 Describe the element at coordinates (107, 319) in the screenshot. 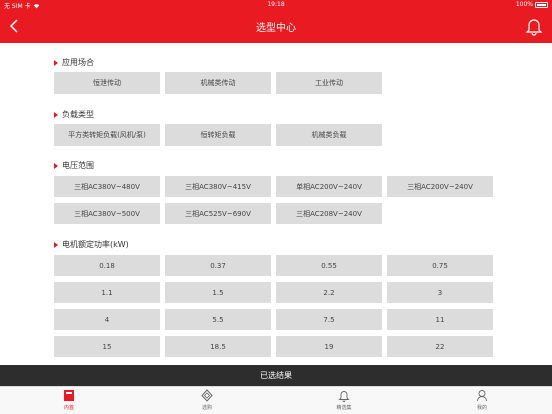

I see `option-power: 4` at that location.